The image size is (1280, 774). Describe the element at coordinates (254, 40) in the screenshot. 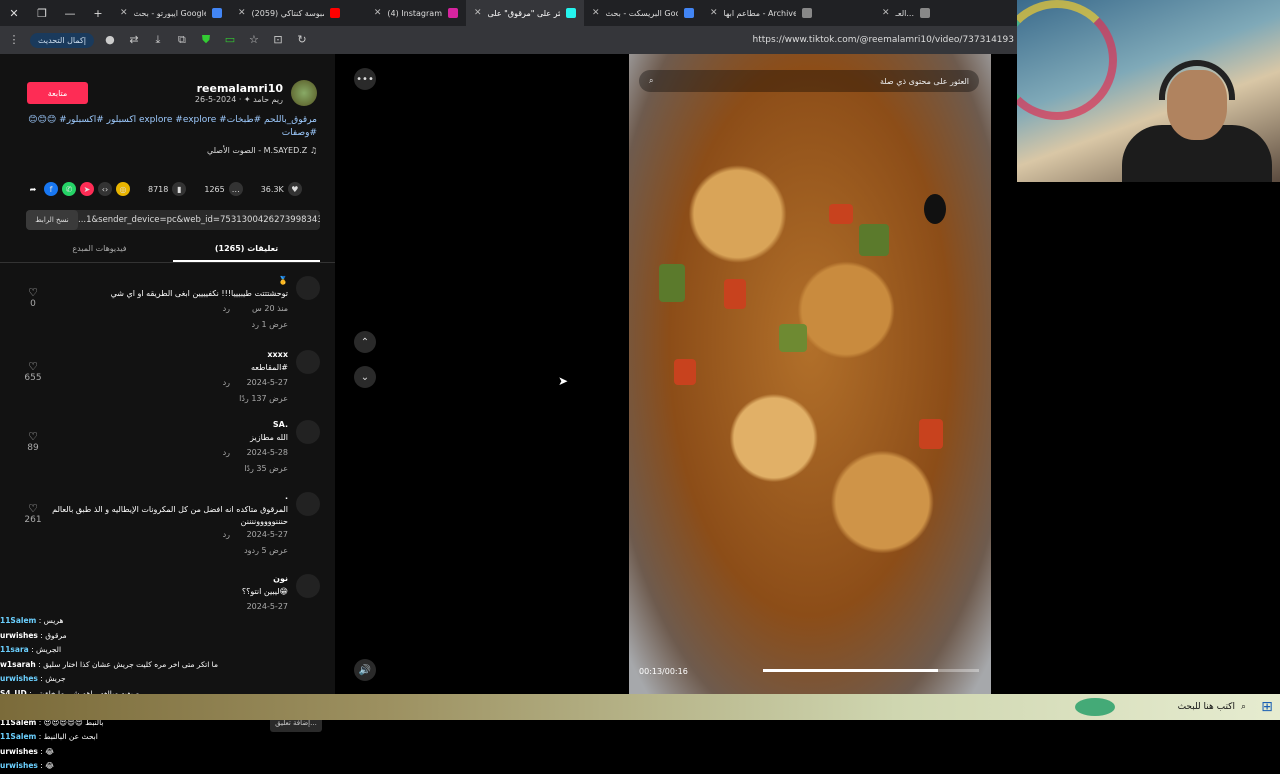

I see `bookmark-star-icon: ☆` at that location.